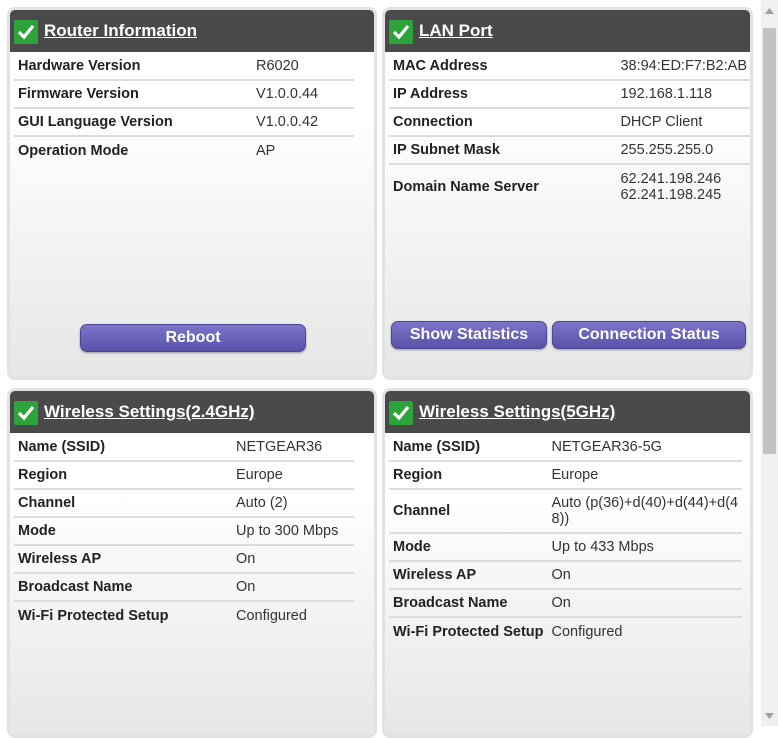 The image size is (778, 738). I want to click on table-row: GUI Language Version V1.0.0.42, so click(184, 122).